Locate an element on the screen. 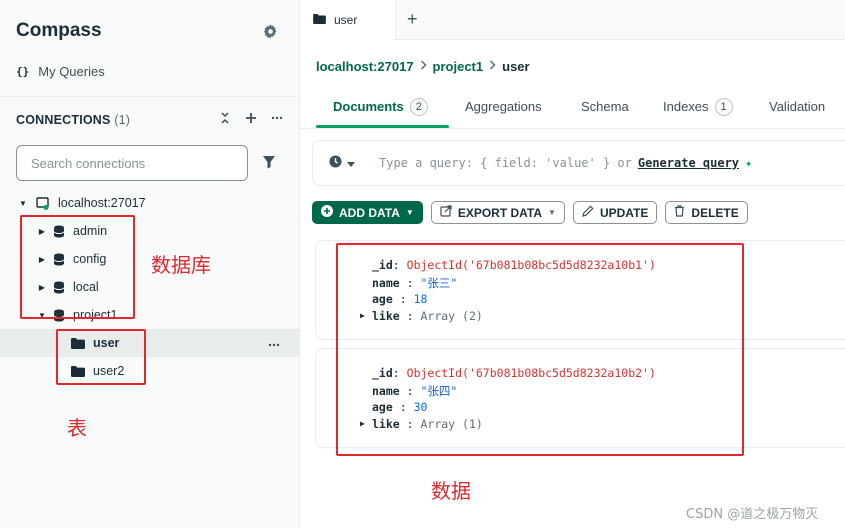 The height and width of the screenshot is (528, 845). tree-host-label: localhost:27017 is located at coordinates (102, 203).